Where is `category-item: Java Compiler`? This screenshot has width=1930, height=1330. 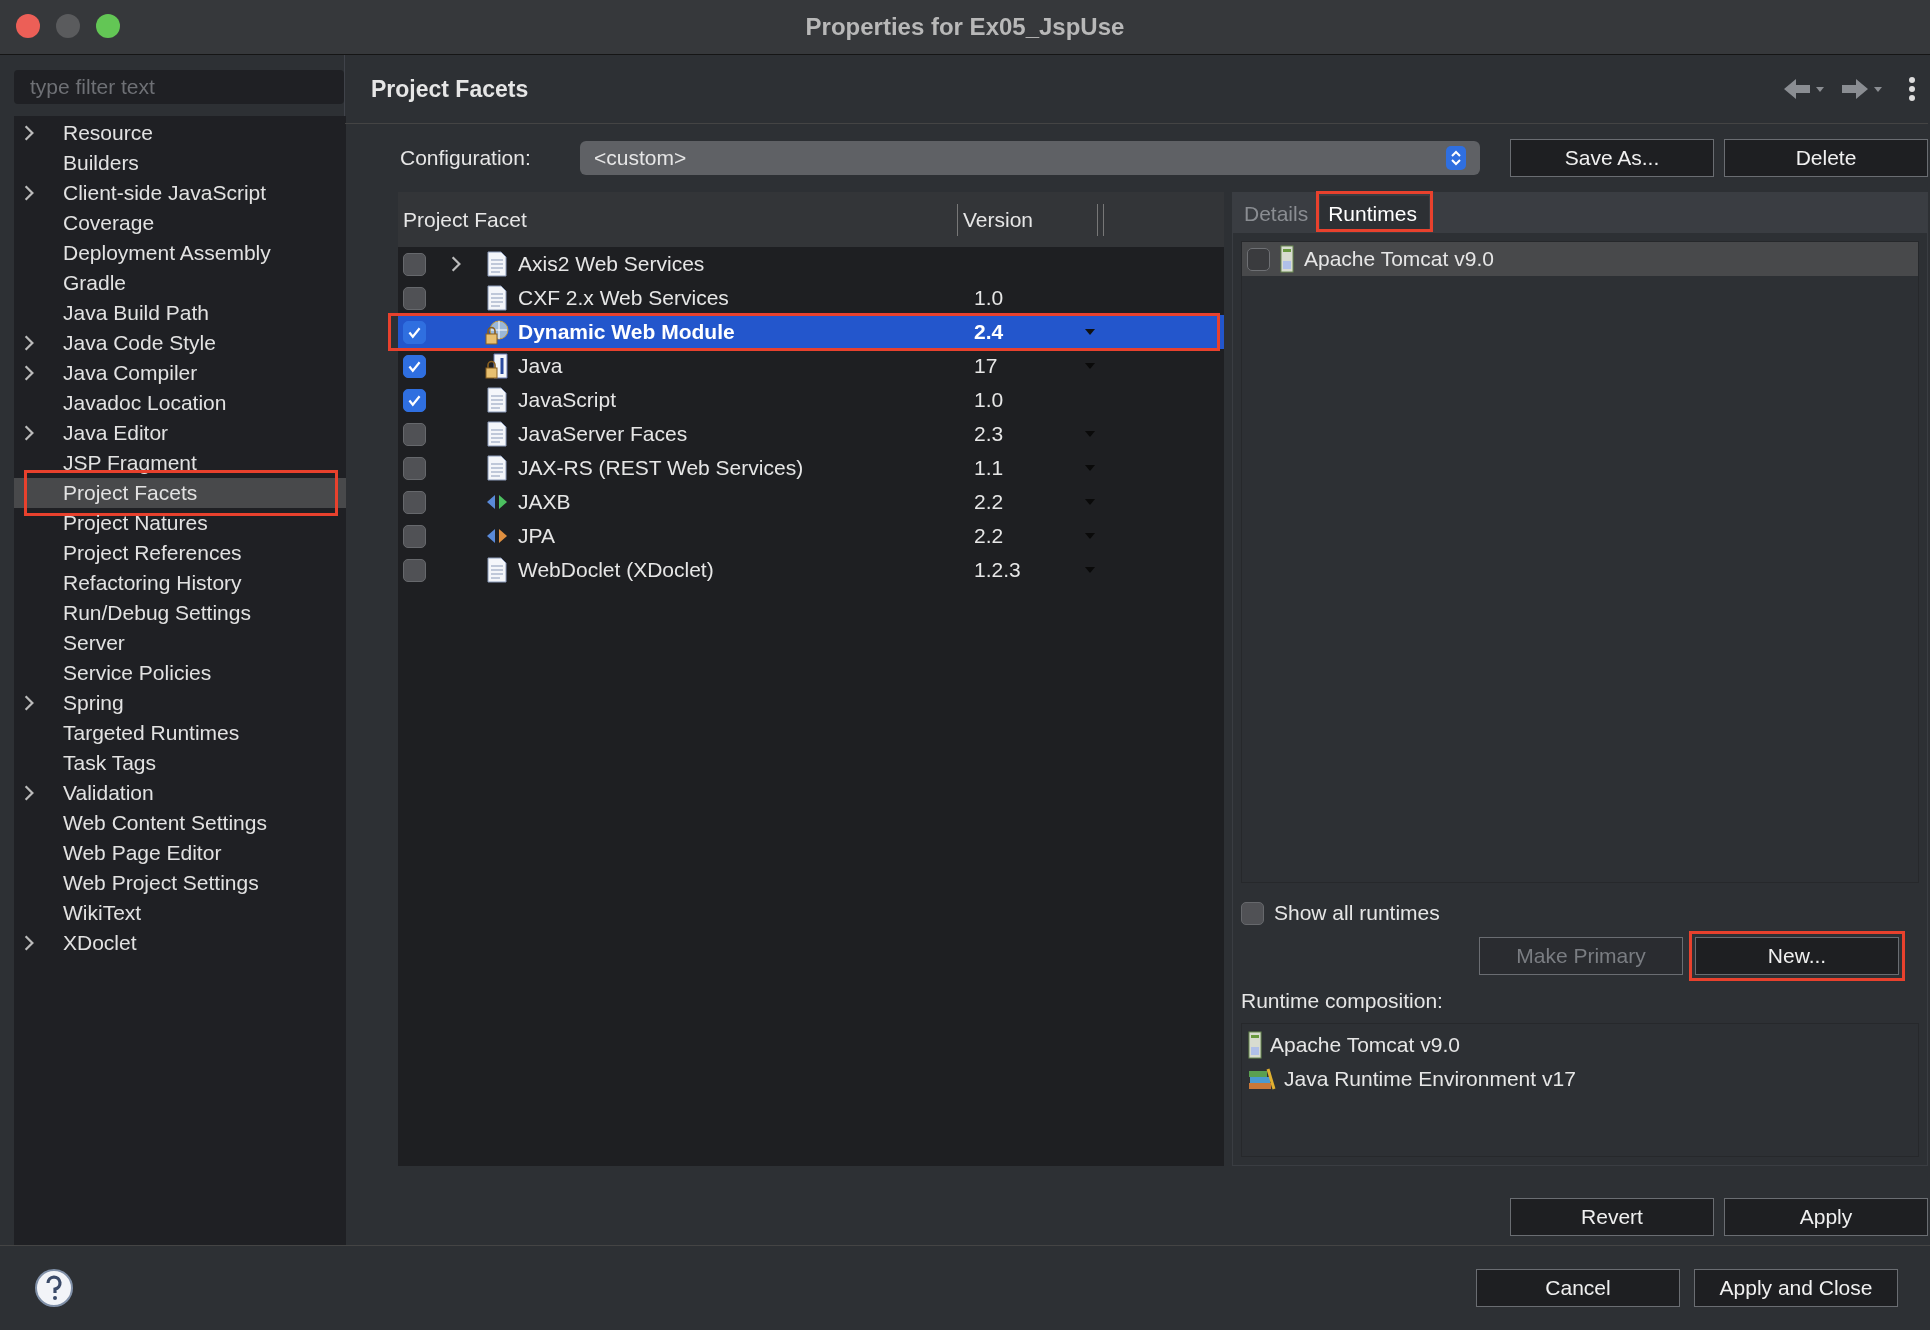 category-item: Java Compiler is located at coordinates (180, 373).